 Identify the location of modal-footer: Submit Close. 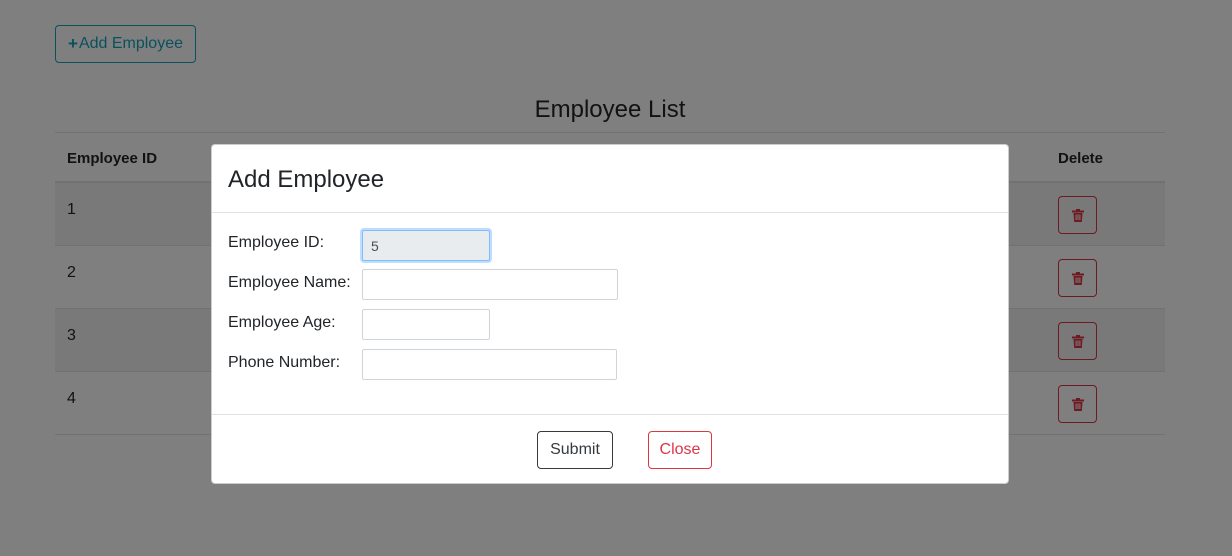
(610, 449).